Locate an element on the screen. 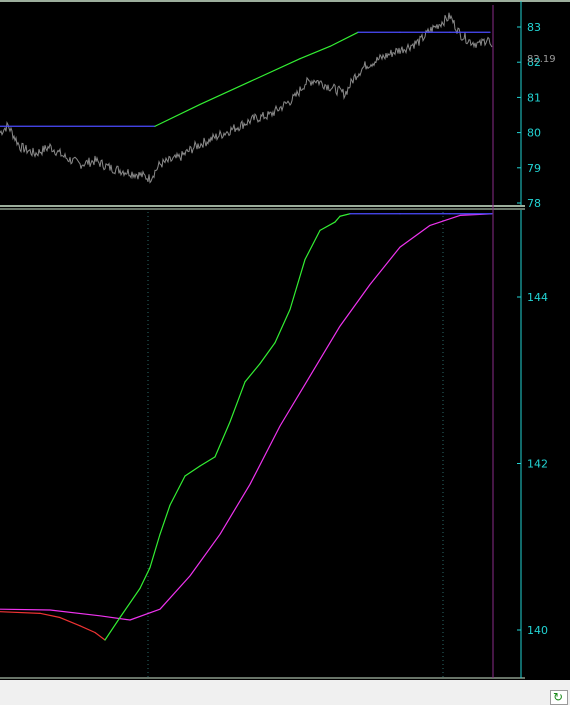 This screenshot has height=705, width=570. y-tick-label: 83 is located at coordinates (534, 27).